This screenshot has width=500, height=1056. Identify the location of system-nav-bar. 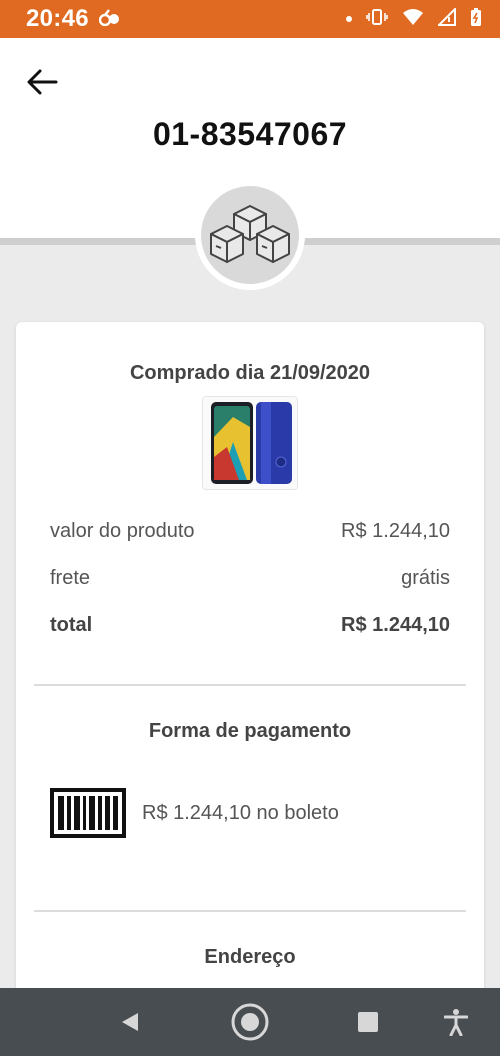
(250, 1022).